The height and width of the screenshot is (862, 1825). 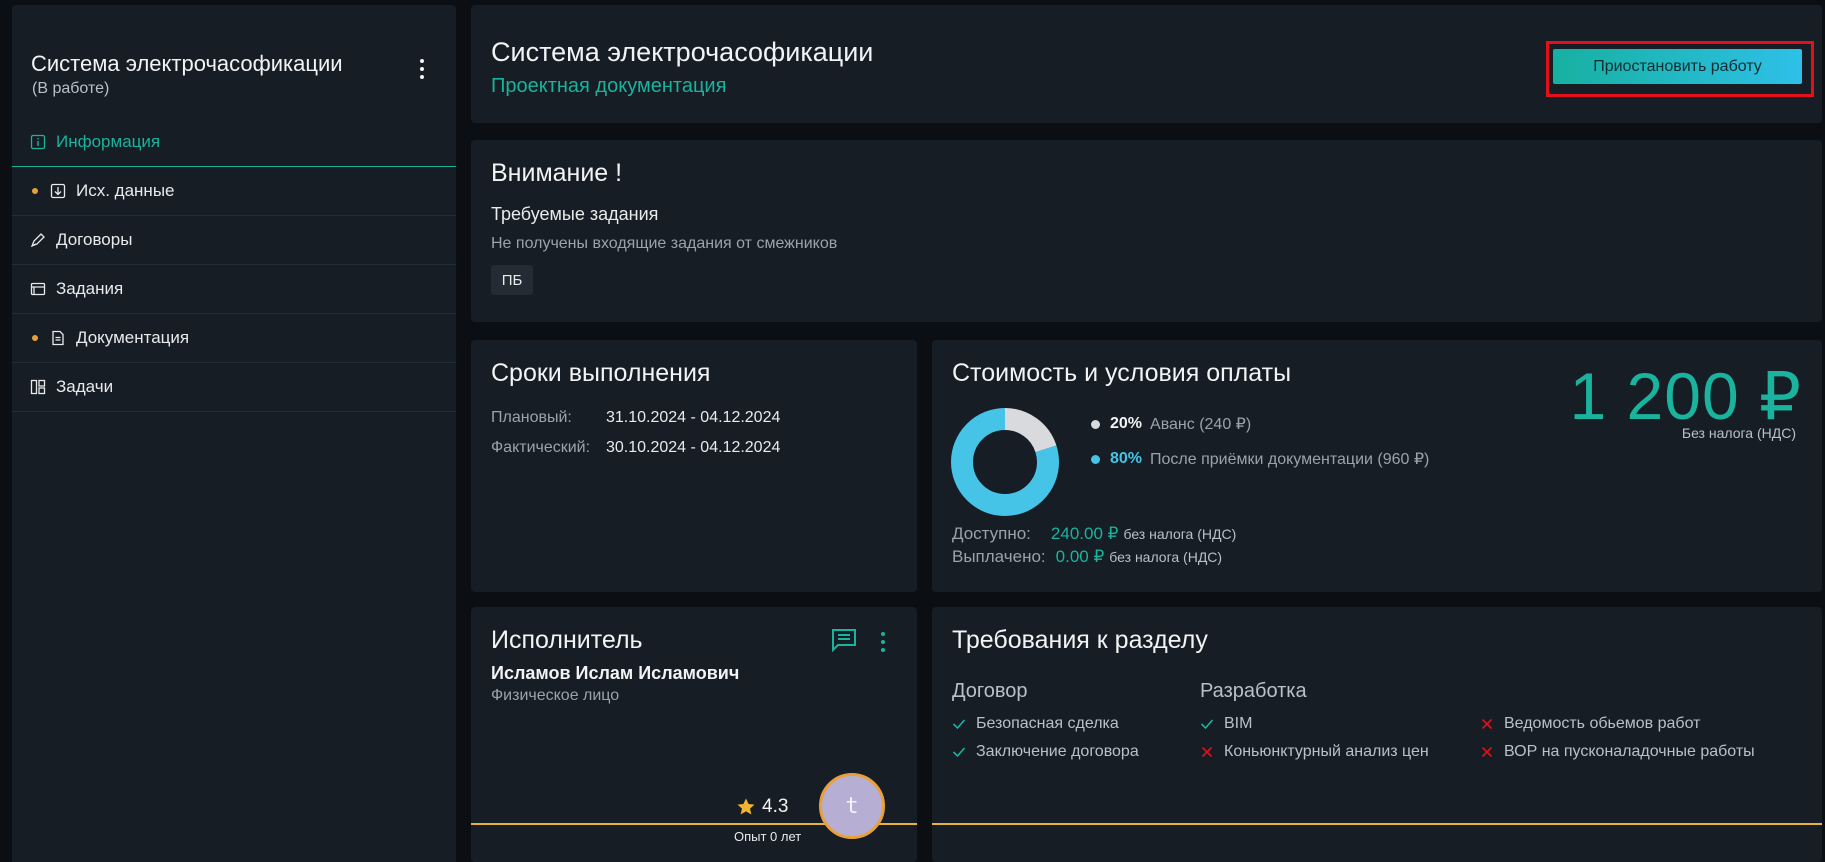 What do you see at coordinates (567, 640) in the screenshot?
I see `executor-title: Исполнитель` at bounding box center [567, 640].